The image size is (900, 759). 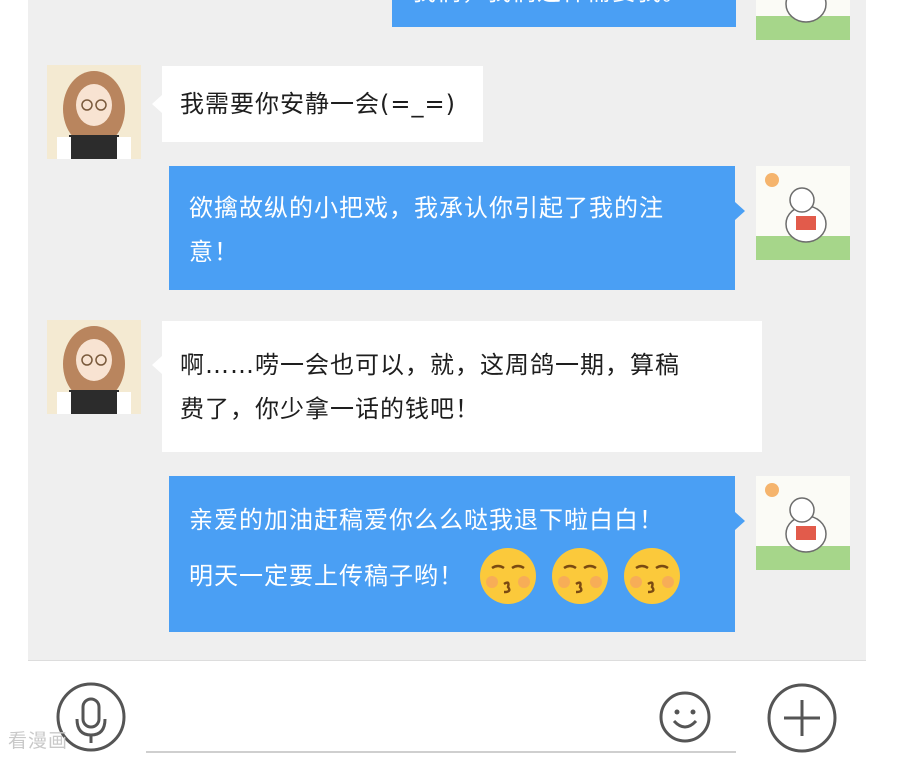 What do you see at coordinates (441, 752) in the screenshot?
I see `message-input` at bounding box center [441, 752].